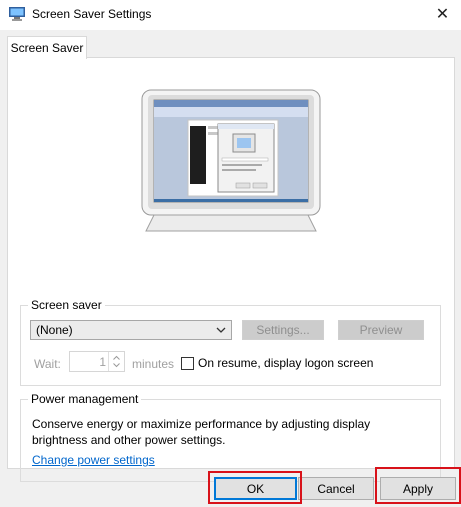 This screenshot has width=461, height=507. What do you see at coordinates (54, 330) in the screenshot?
I see `screen-saver-selected-value: (None)` at bounding box center [54, 330].